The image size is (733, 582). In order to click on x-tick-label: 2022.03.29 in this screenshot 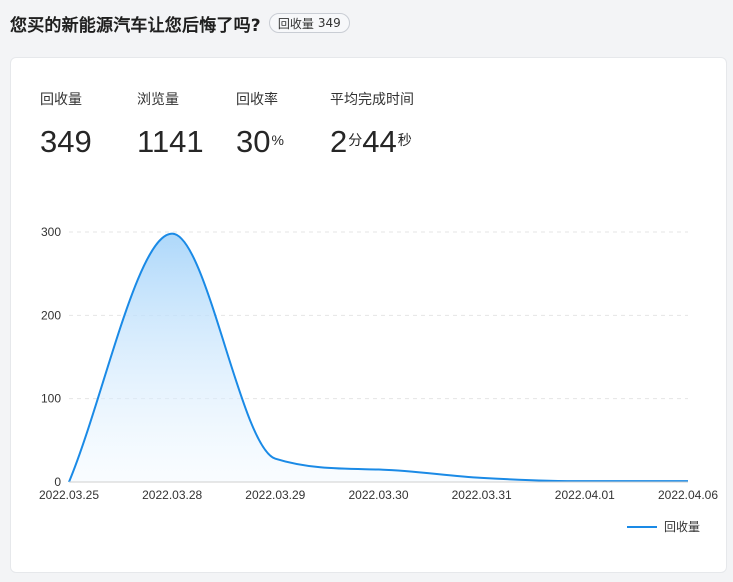, I will do `click(275, 495)`.